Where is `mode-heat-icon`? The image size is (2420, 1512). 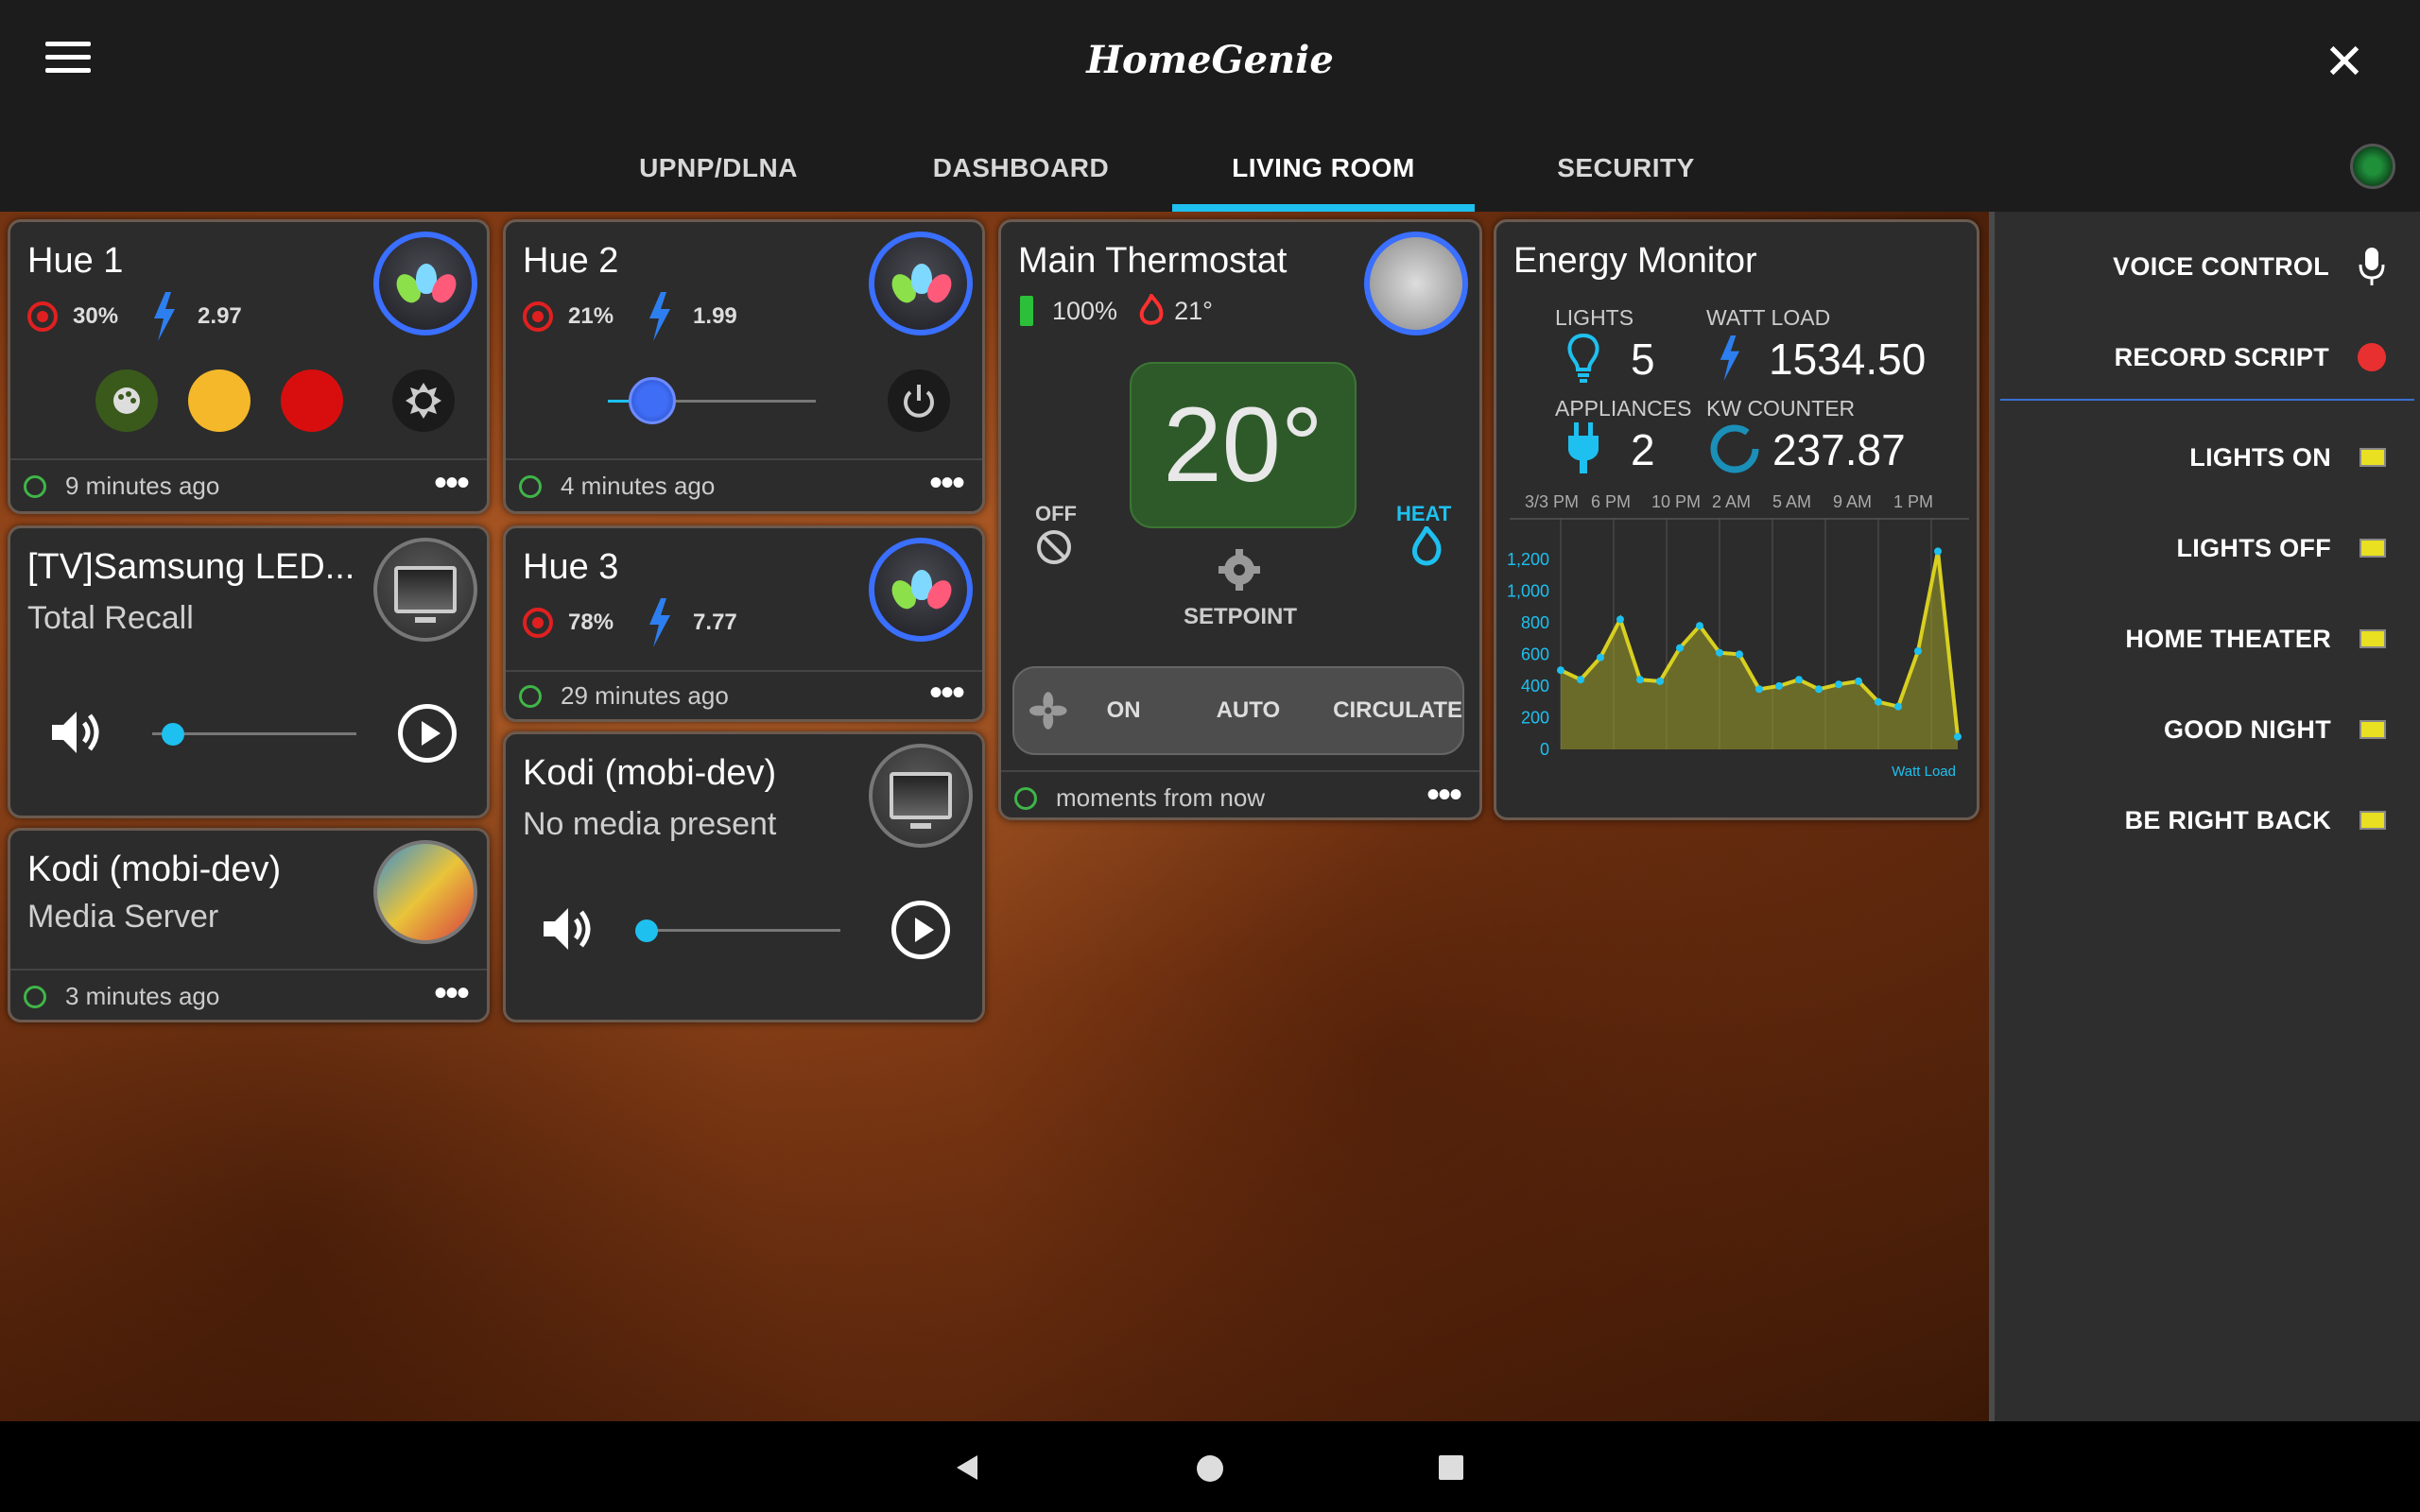 mode-heat-icon is located at coordinates (1426, 547).